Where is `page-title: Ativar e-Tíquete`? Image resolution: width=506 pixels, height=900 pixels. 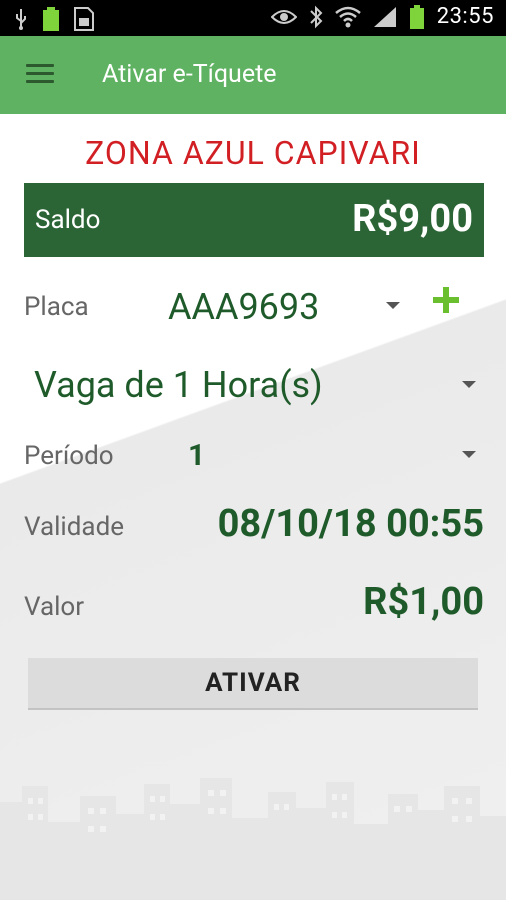
page-title: Ativar e-Tíquete is located at coordinates (189, 74).